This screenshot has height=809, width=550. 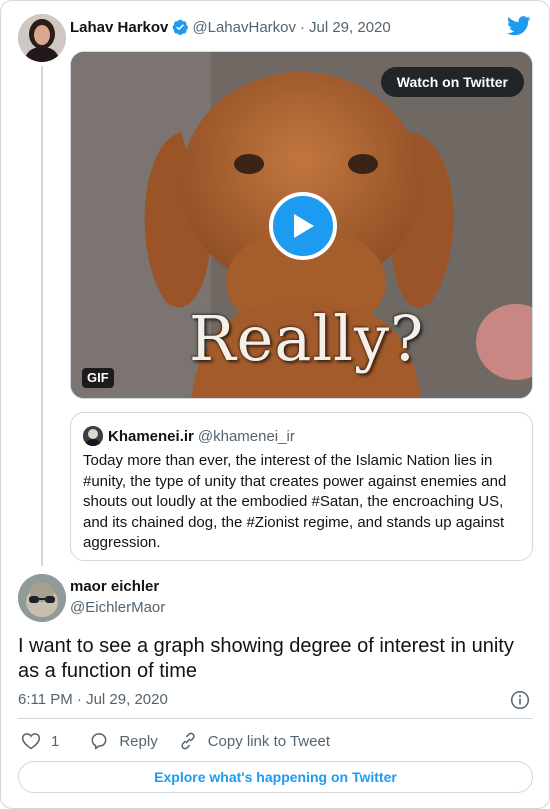 What do you see at coordinates (350, 27) in the screenshot?
I see `tweet-date-link: Jul 29, 2020` at bounding box center [350, 27].